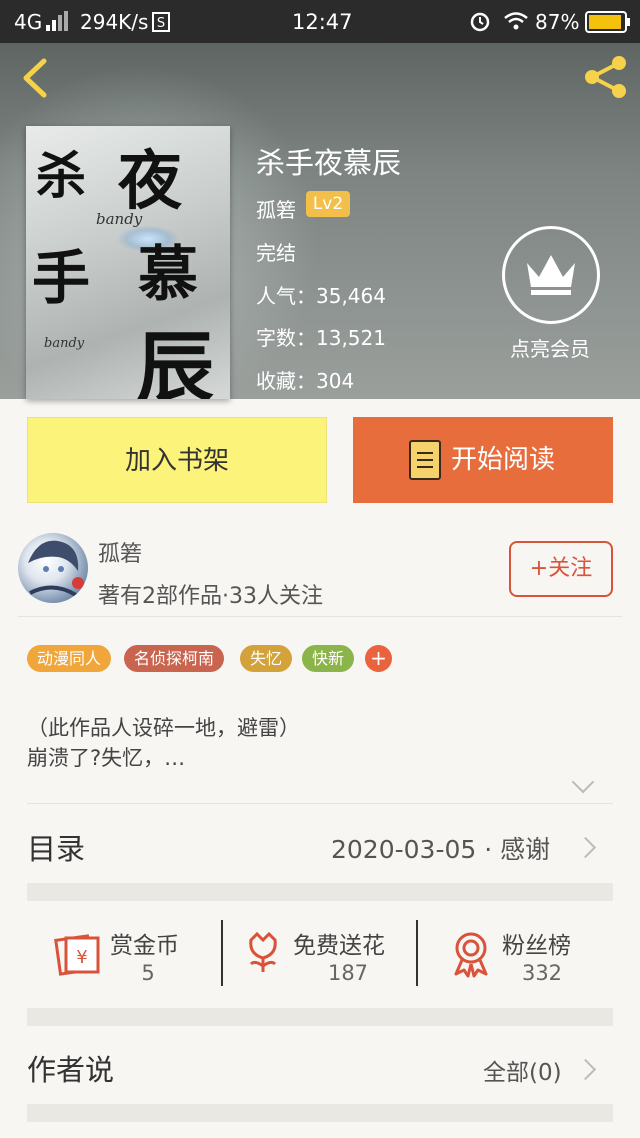  Describe the element at coordinates (286, 296) in the screenshot. I see `popularity-label: 人气：` at that location.